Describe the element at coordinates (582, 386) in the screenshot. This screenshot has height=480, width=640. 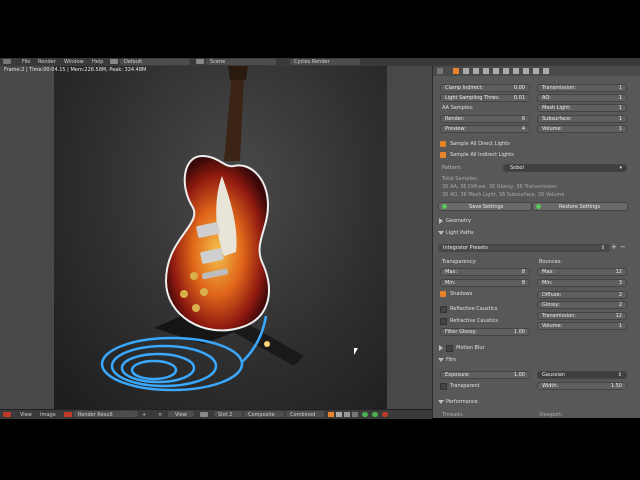
I see `filter-width-field: Width: 1.50` at that location.